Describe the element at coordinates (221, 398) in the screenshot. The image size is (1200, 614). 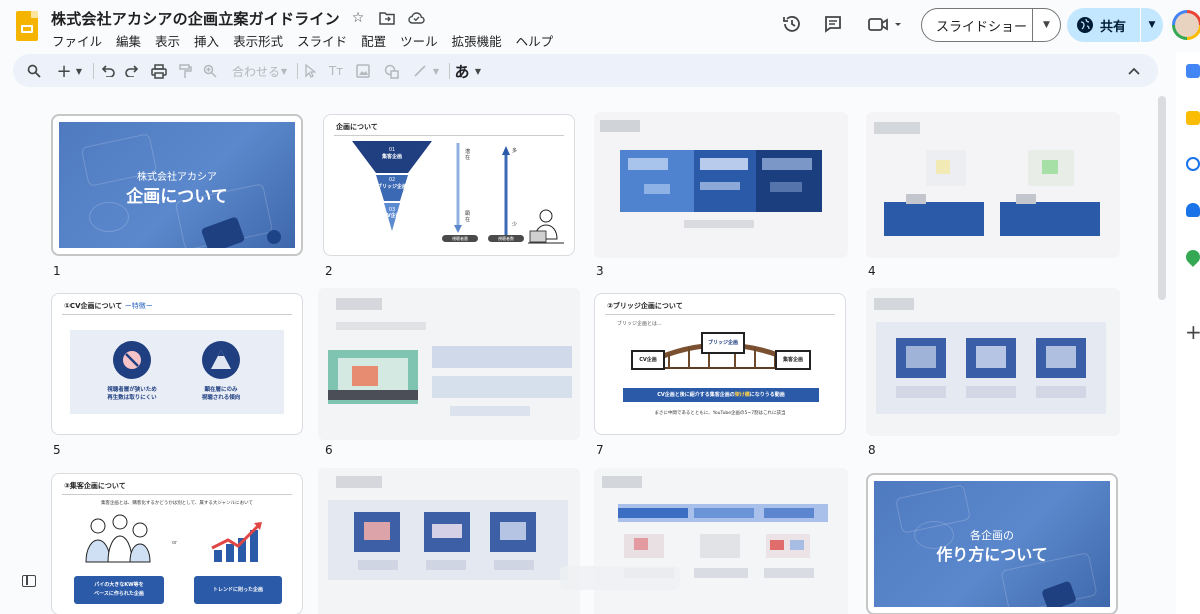
I see `point-text: 視聴される傾向` at that location.